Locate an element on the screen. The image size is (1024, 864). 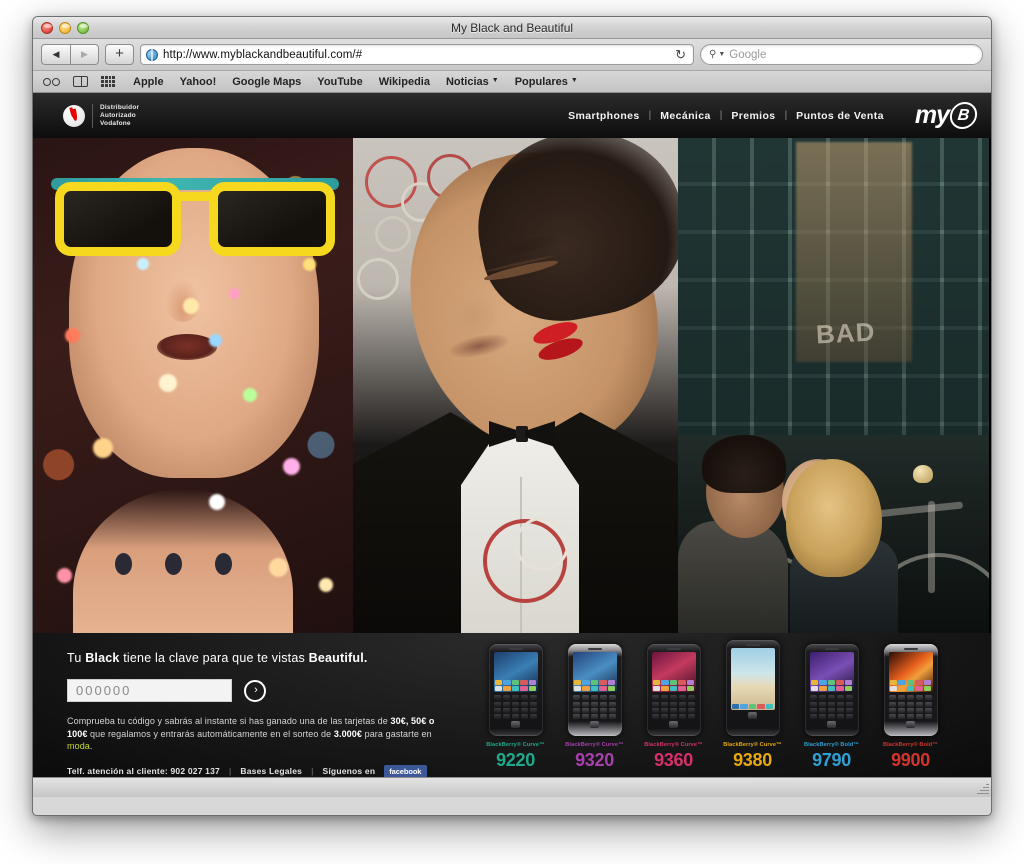
code-input: 000000 is located at coordinates (149, 690).